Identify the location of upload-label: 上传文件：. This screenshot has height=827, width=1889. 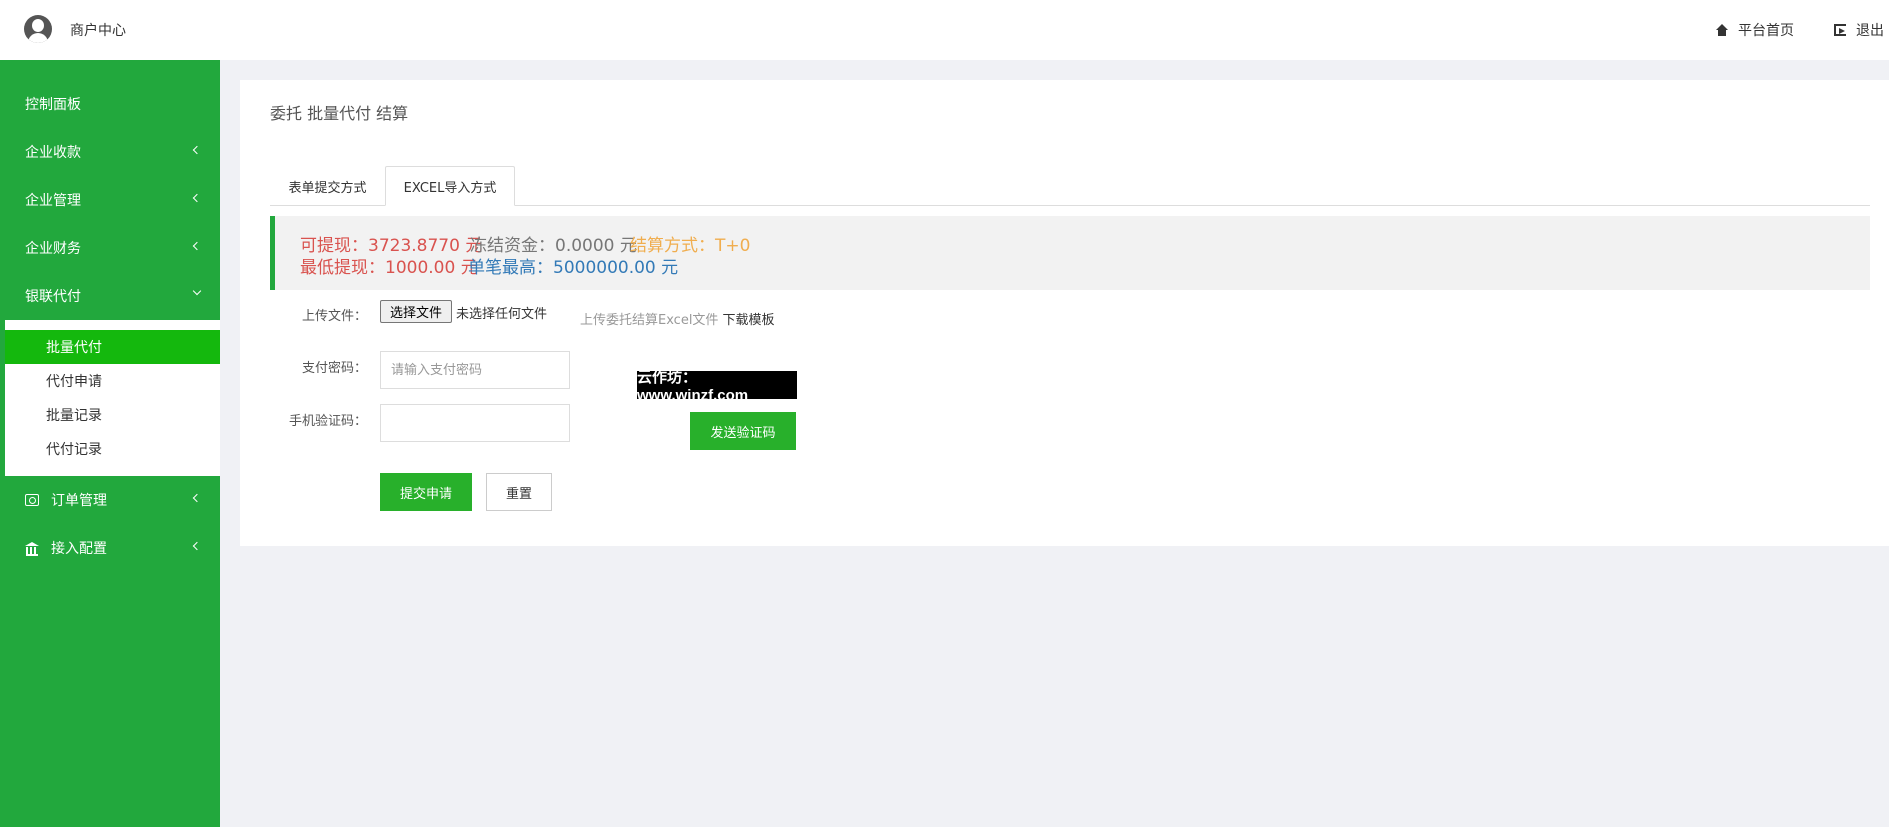
(334, 316).